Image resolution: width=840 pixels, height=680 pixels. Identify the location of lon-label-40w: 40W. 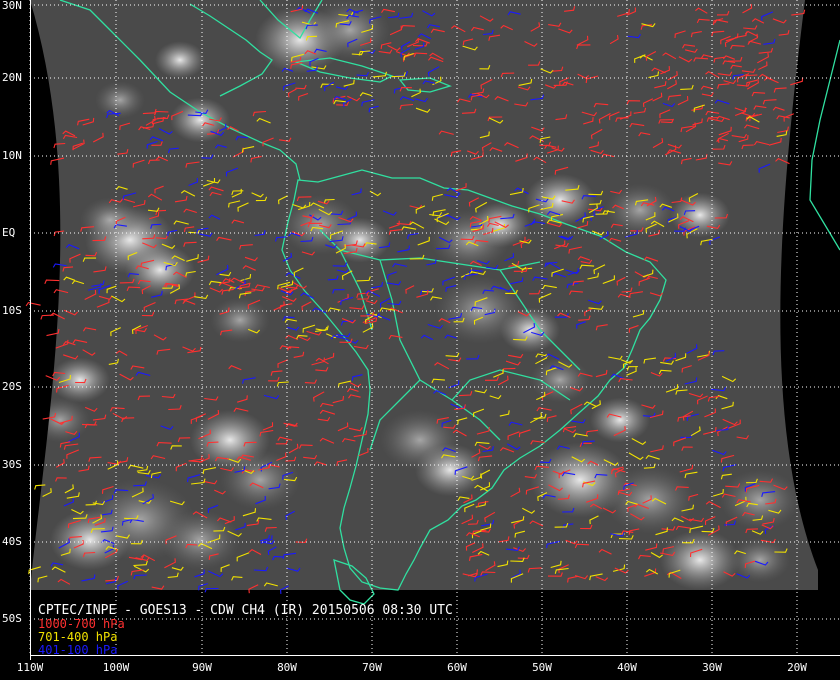
(627, 667).